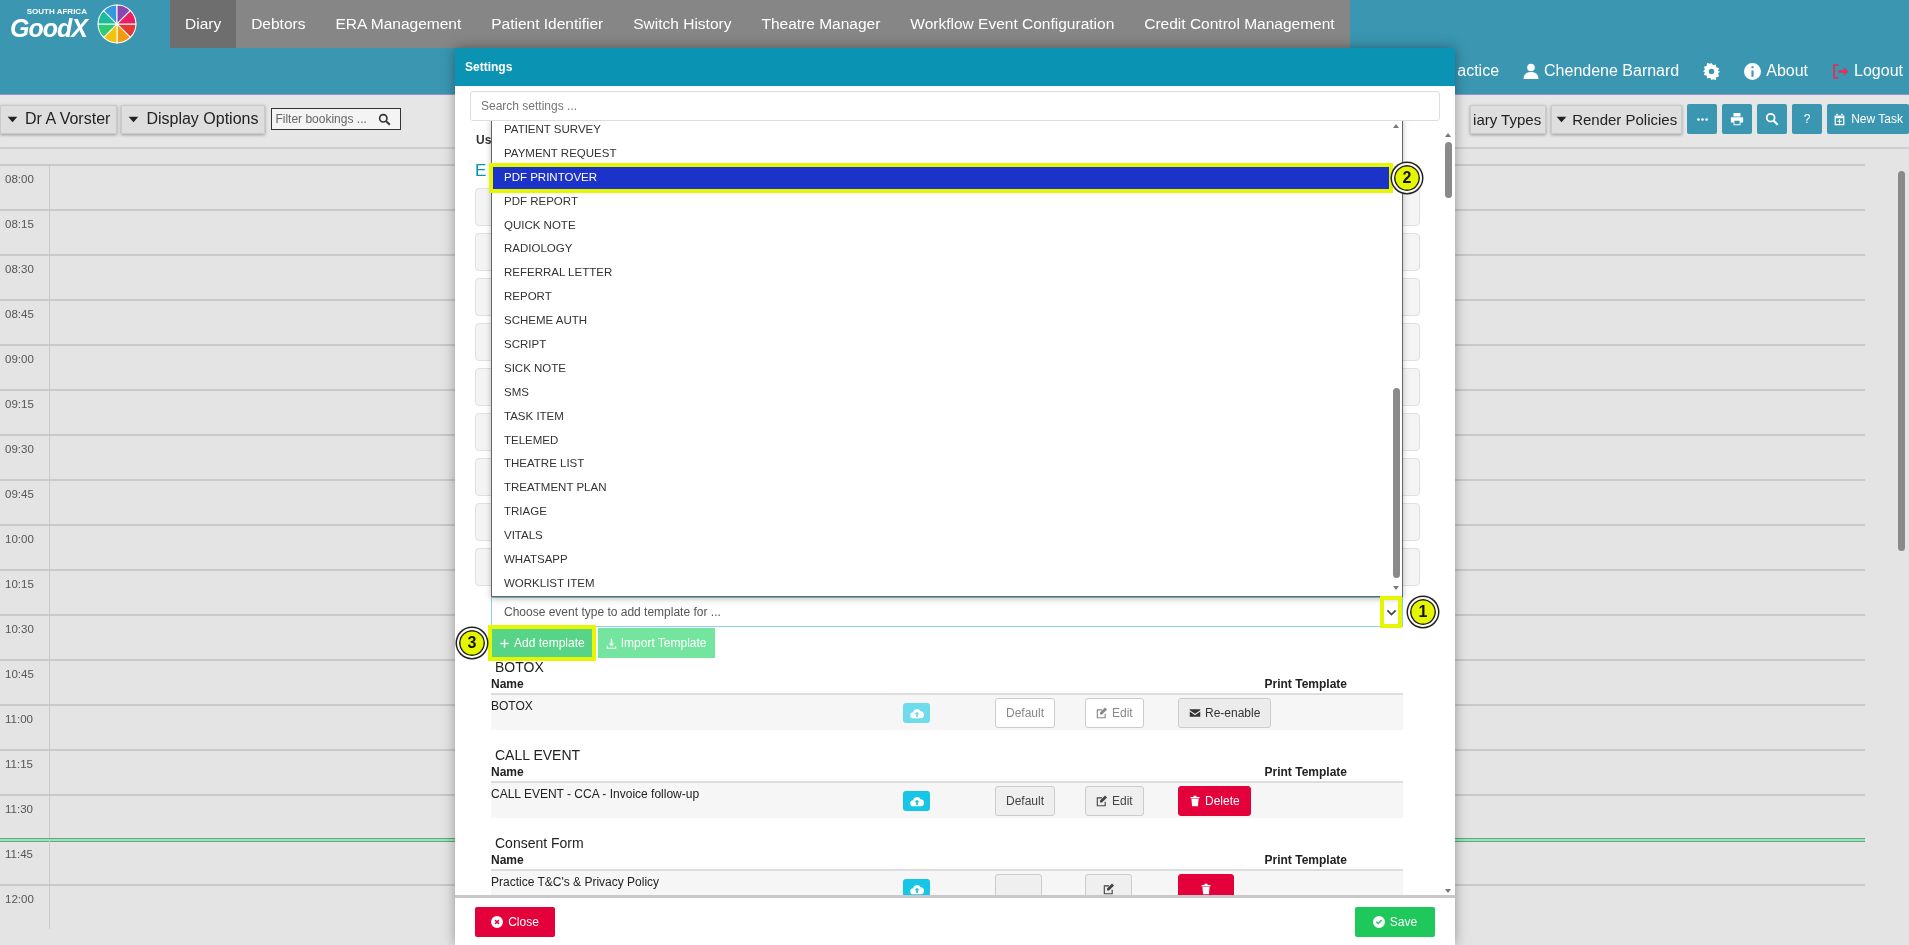 This screenshot has width=1909, height=945. I want to click on delete-button, so click(1206, 884).